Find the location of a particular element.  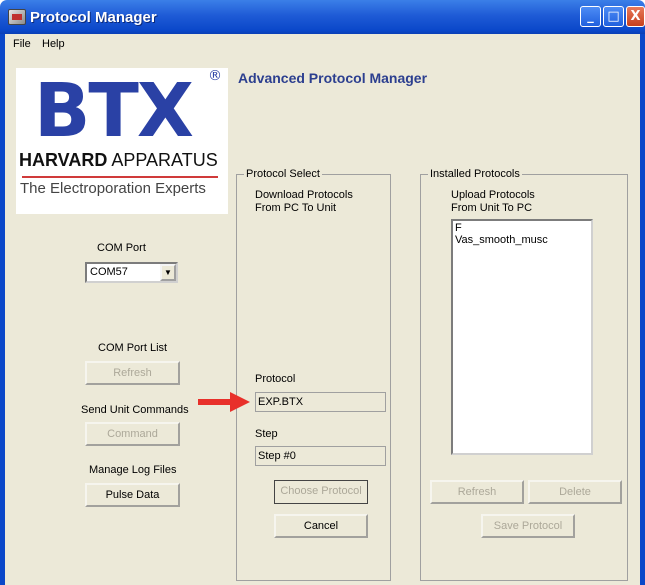

app-icon is located at coordinates (17, 17).